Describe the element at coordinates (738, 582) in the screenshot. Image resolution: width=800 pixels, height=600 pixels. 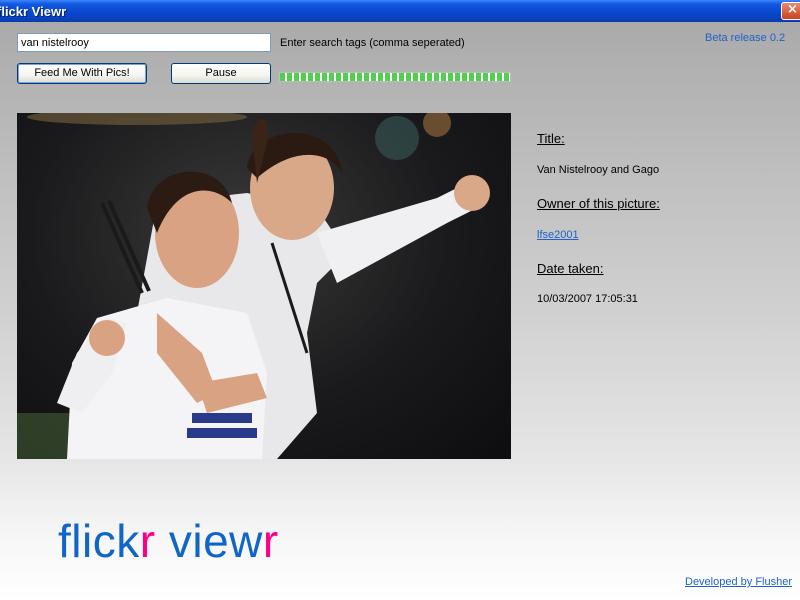
I see `developed-by-link: Developed by Flusher` at that location.